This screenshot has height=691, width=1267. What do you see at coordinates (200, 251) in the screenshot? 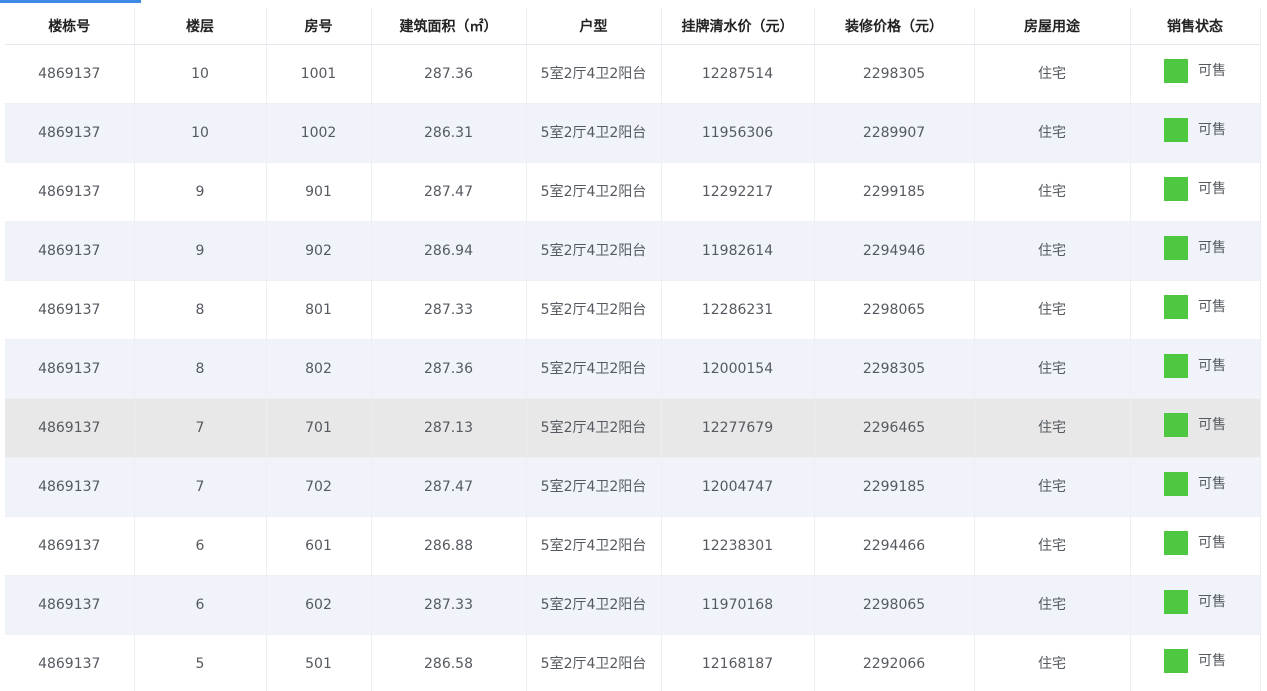
I see `cell-floor: 9` at bounding box center [200, 251].